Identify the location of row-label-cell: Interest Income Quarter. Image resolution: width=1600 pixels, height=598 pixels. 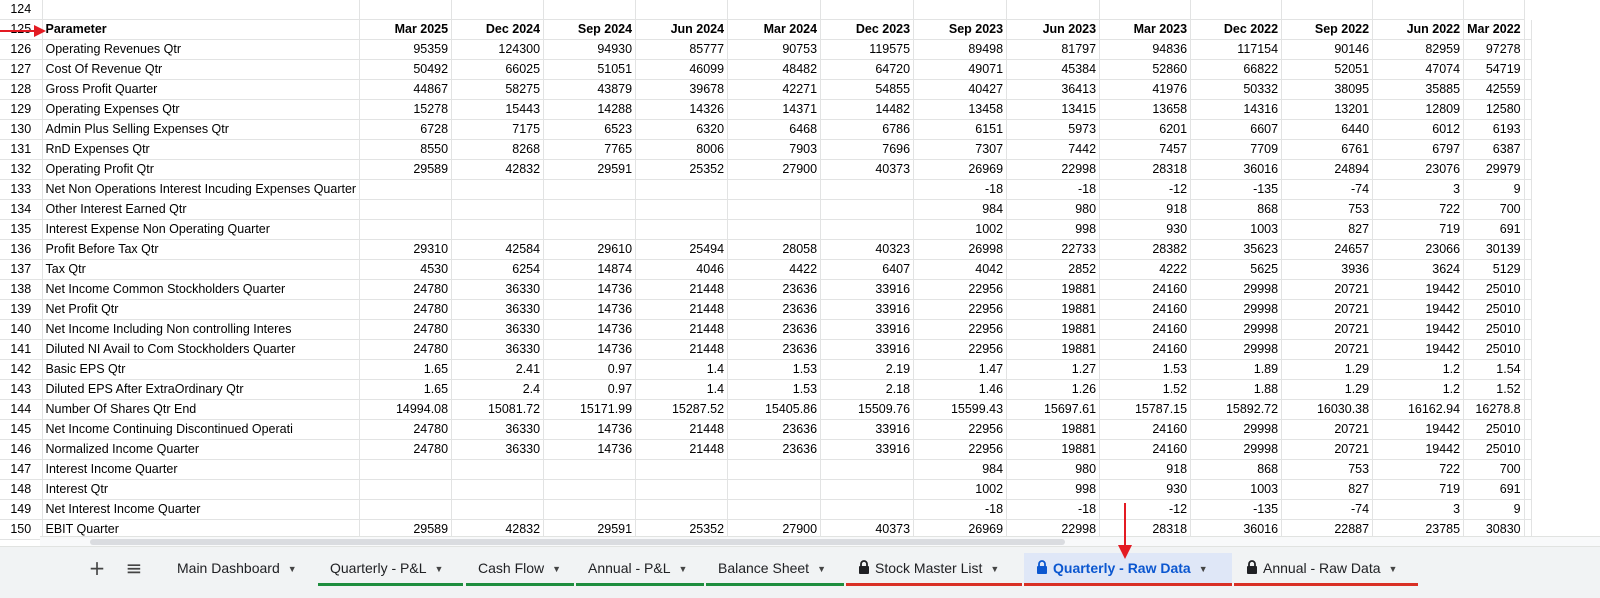
(201, 470).